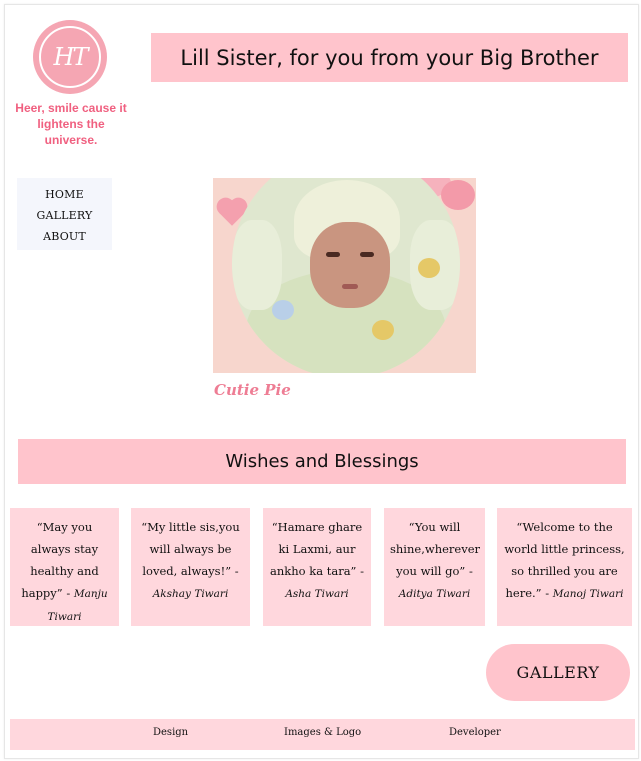  Describe the element at coordinates (475, 732) in the screenshot. I see `footer-link-developer: Developer` at that location.